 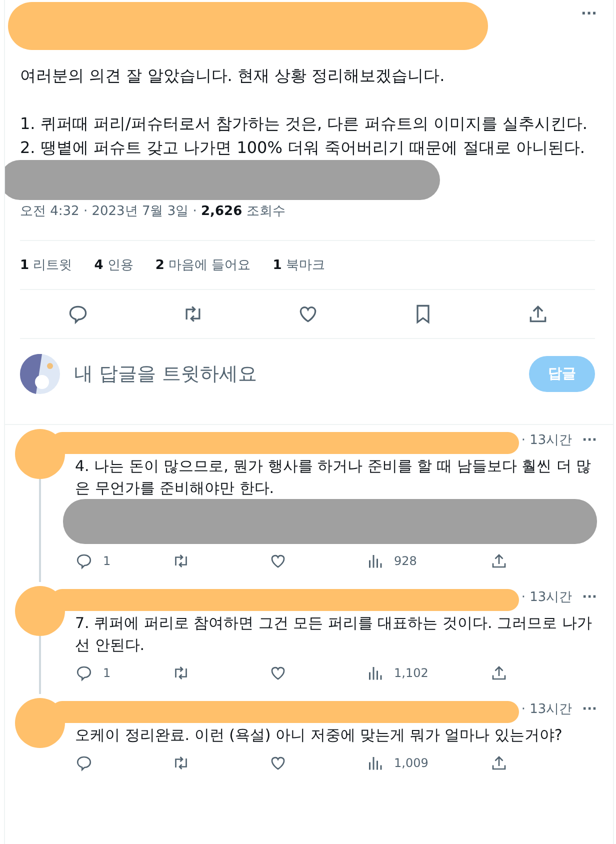 What do you see at coordinates (411, 763) in the screenshot?
I see `action-count: 1,009` at bounding box center [411, 763].